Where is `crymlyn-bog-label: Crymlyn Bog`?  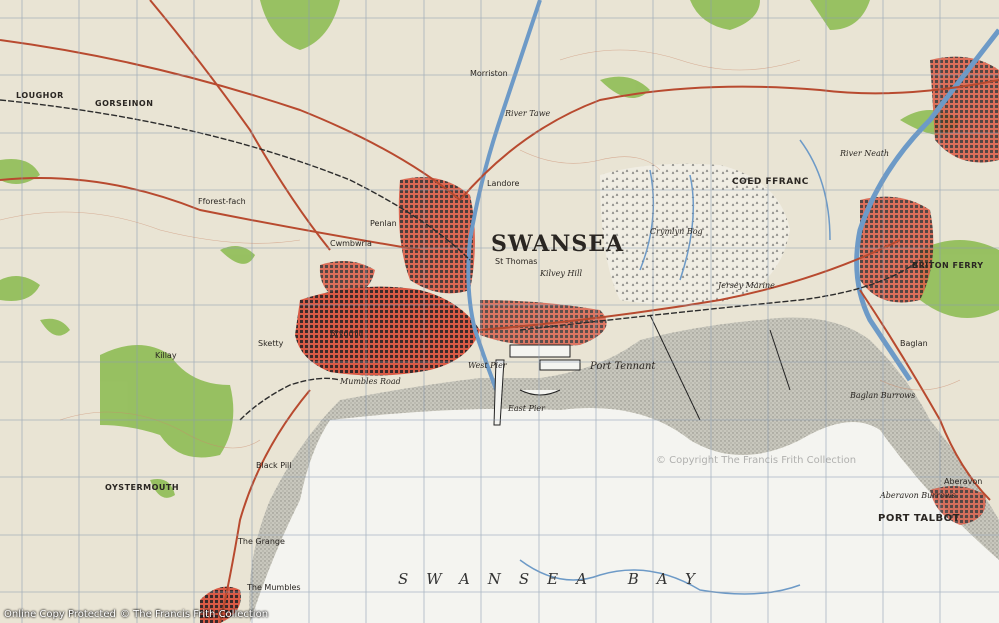 crymlyn-bog-label: Crymlyn Bog is located at coordinates (676, 231).